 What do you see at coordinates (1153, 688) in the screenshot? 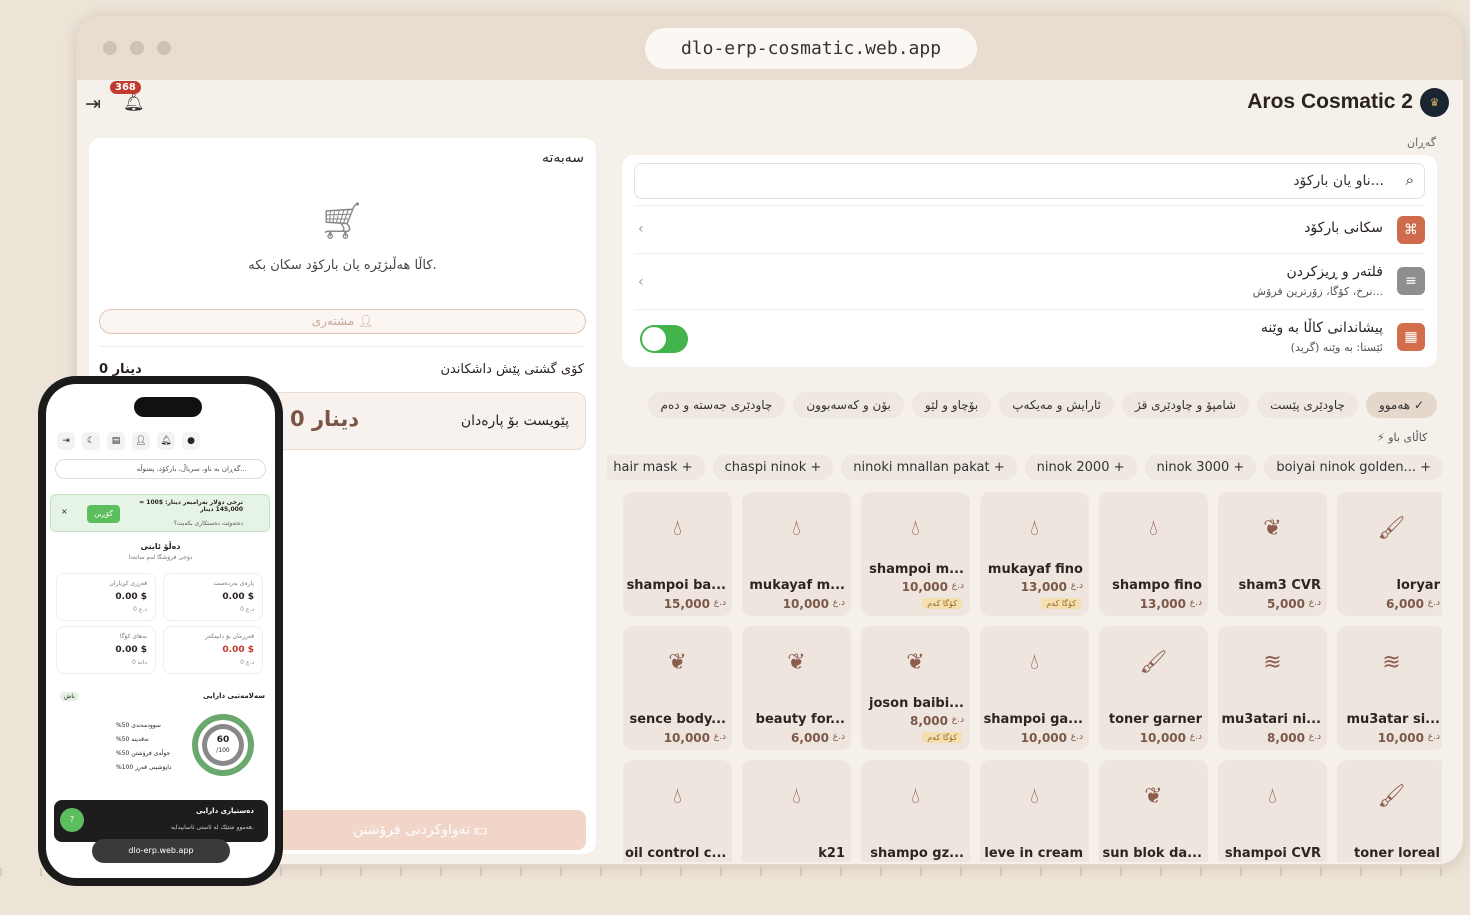
I see `product-card: 🖌︎ toner garner 10,000 د.ع` at bounding box center [1153, 688].